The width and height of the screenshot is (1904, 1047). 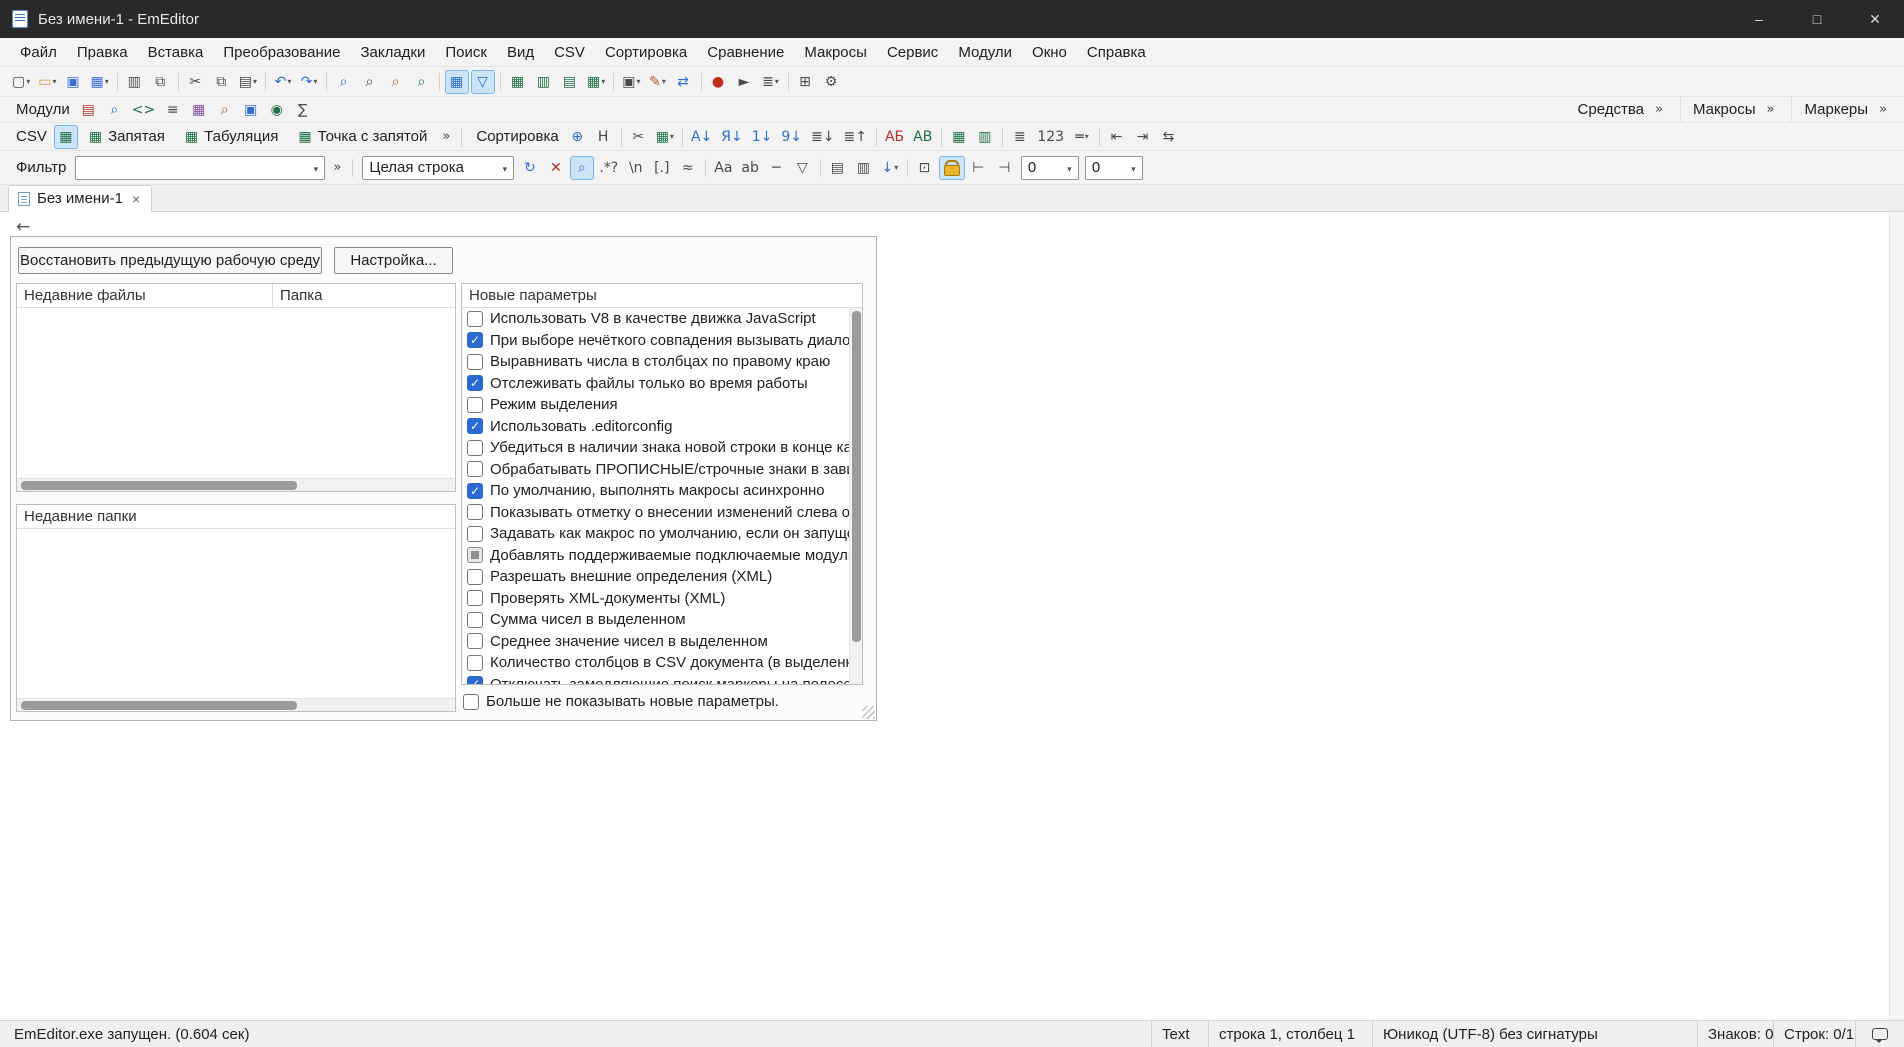 I want to click on option-row: Разрешать внешние определения (XML), so click(x=655, y=577).